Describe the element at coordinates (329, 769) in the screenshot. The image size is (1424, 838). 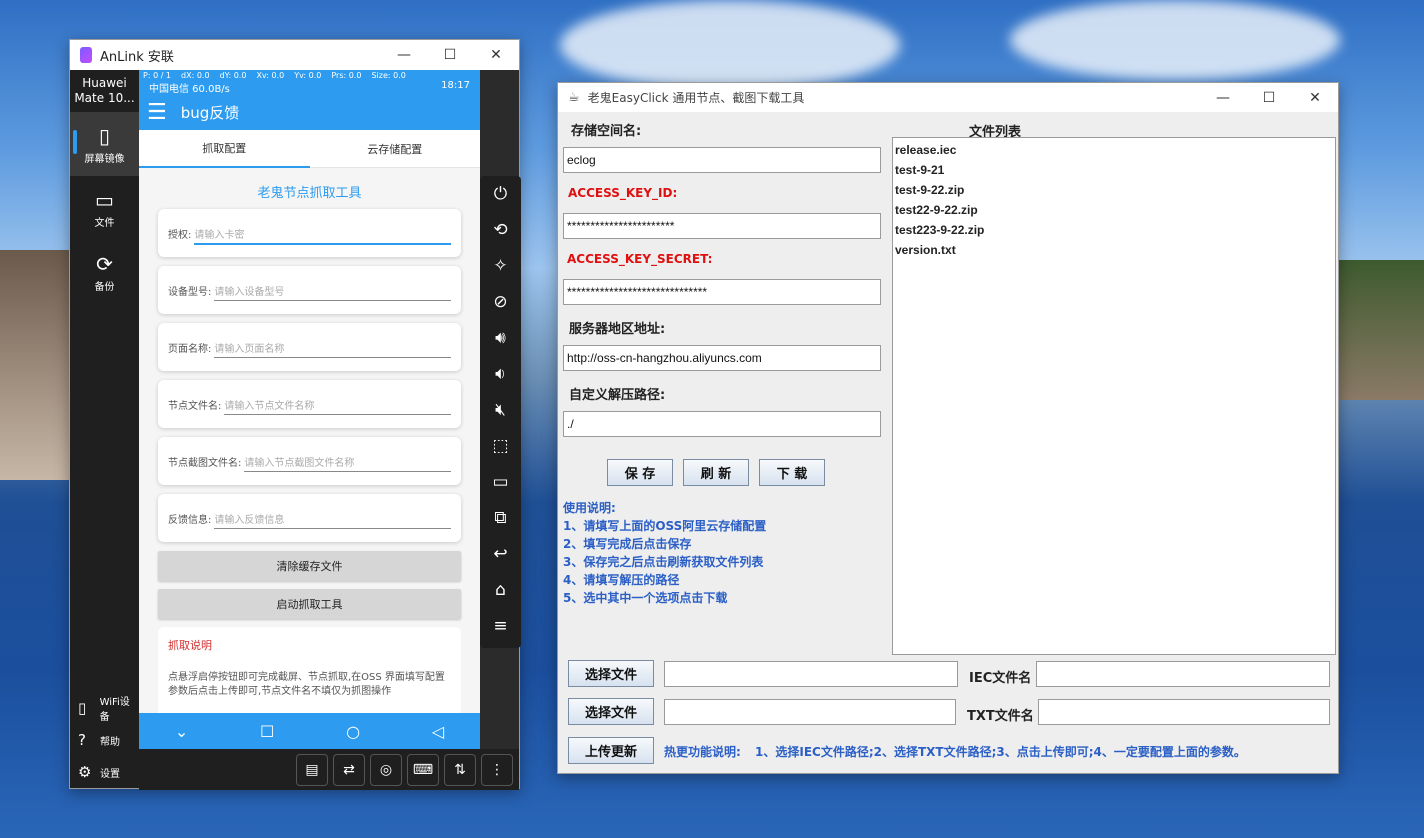
I see `bottom-toolbar: ▤ ⇄ ◎ ⌨ ⇅ ⋮` at that location.